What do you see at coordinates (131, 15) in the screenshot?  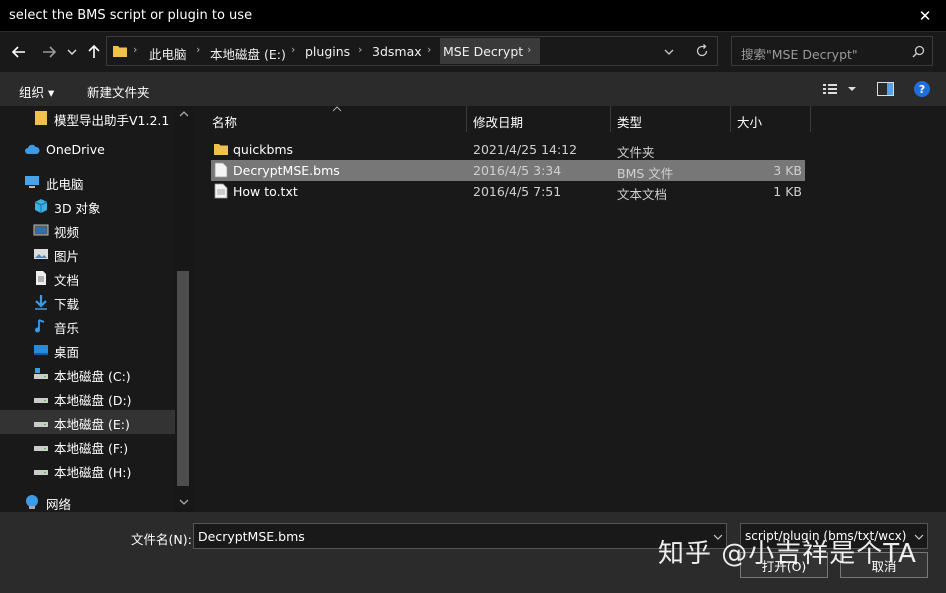 I see `window-title: select the BMS script or plugin to use` at bounding box center [131, 15].